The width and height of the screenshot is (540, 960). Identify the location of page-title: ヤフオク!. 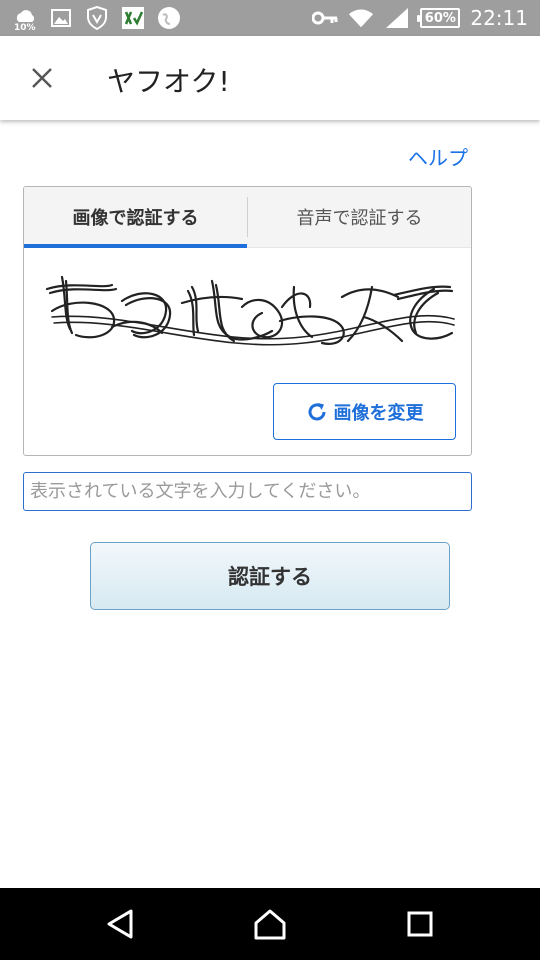
(168, 81).